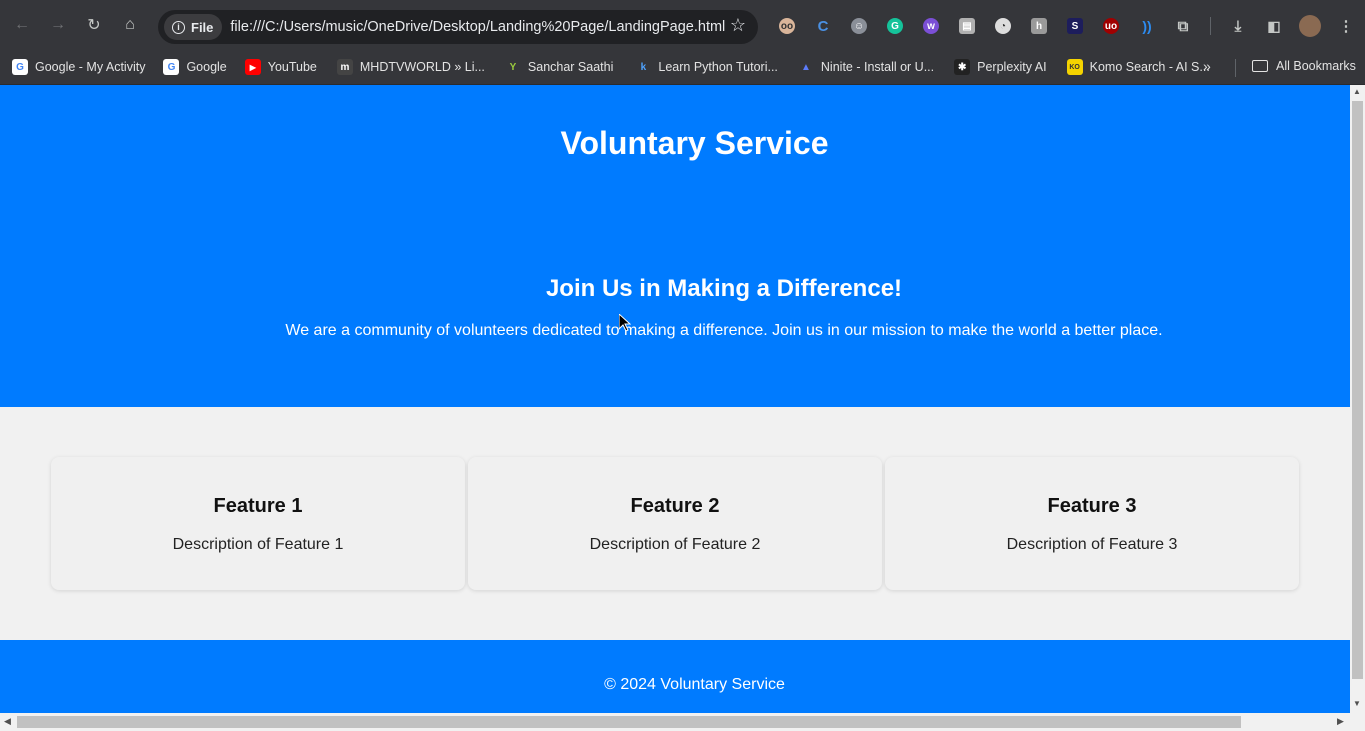  What do you see at coordinates (1357, 703) in the screenshot?
I see `scroll-down-arrow-icon: ▼` at bounding box center [1357, 703].